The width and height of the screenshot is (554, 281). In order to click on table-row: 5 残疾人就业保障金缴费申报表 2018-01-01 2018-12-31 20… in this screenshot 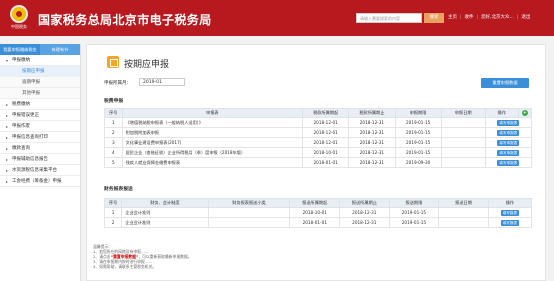, I will do `click(318, 162)`.